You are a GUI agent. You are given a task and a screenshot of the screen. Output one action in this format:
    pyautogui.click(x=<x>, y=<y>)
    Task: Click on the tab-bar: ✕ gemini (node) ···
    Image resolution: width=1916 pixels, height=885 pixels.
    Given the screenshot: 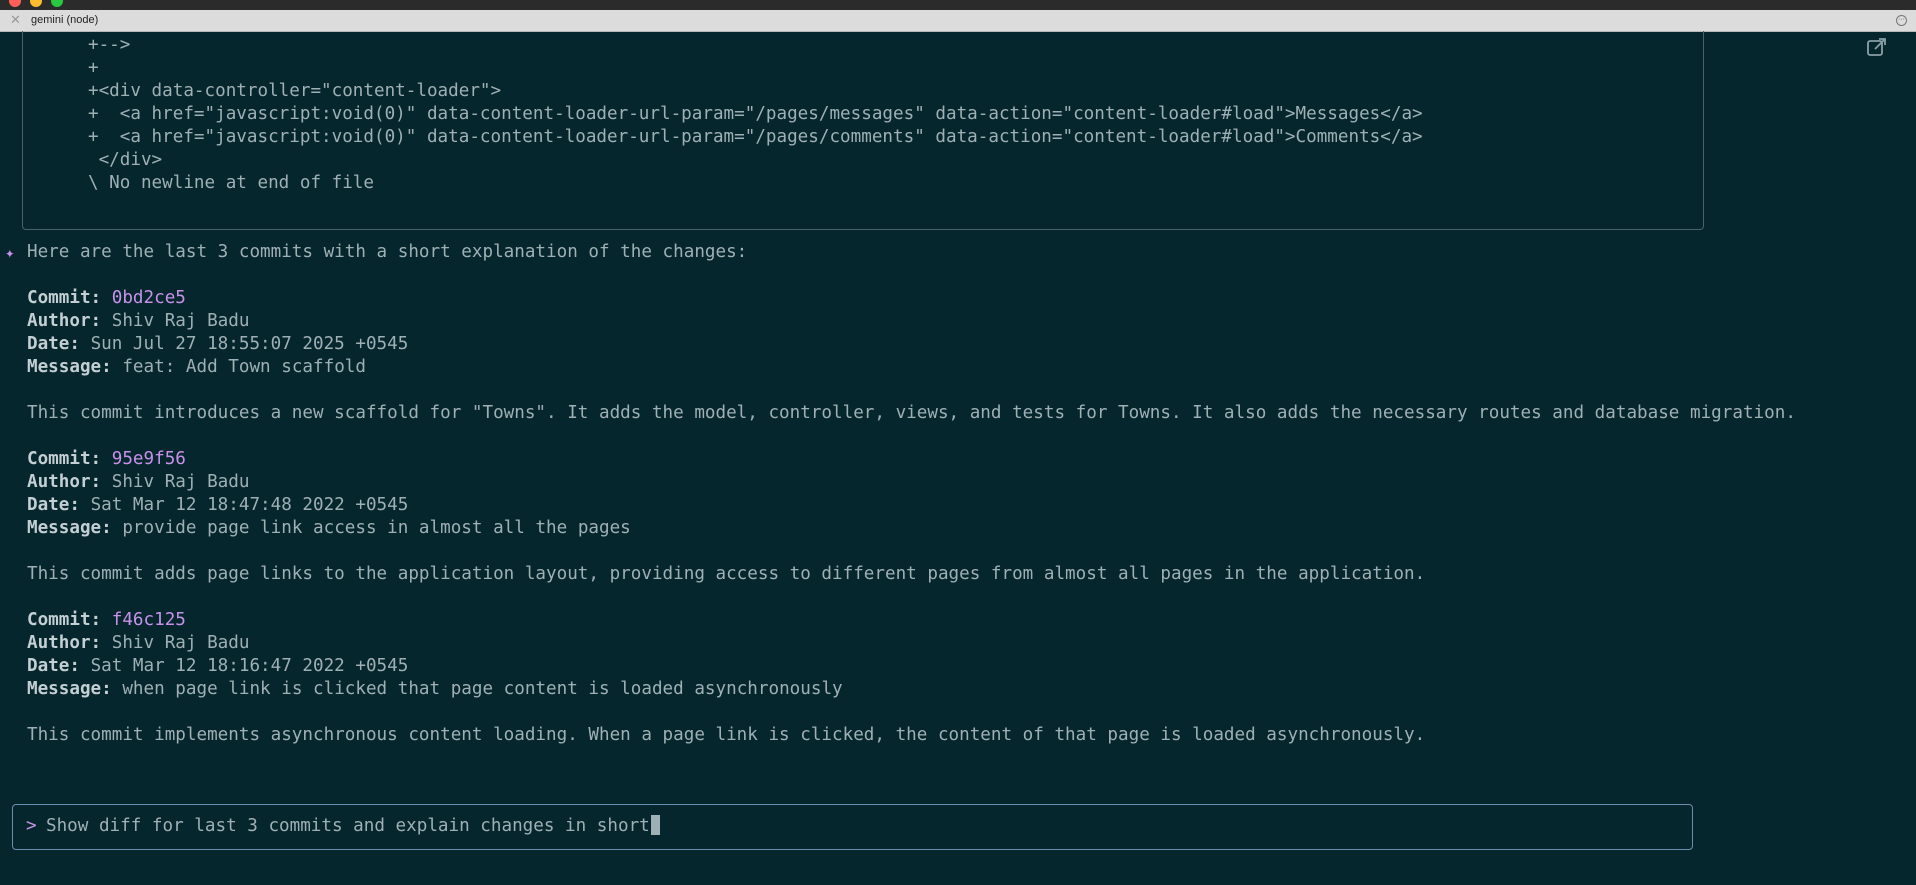 What is the action you would take?
    pyautogui.click(x=958, y=21)
    